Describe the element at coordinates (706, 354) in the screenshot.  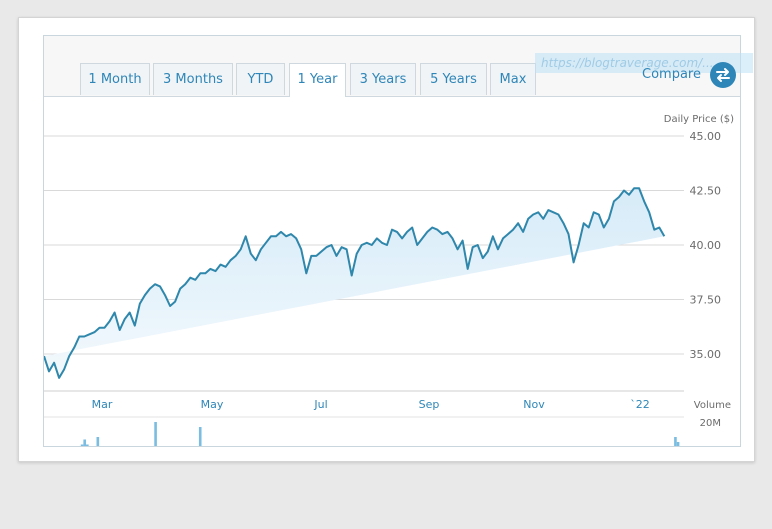
I see `price-tick-label: 35.00` at that location.